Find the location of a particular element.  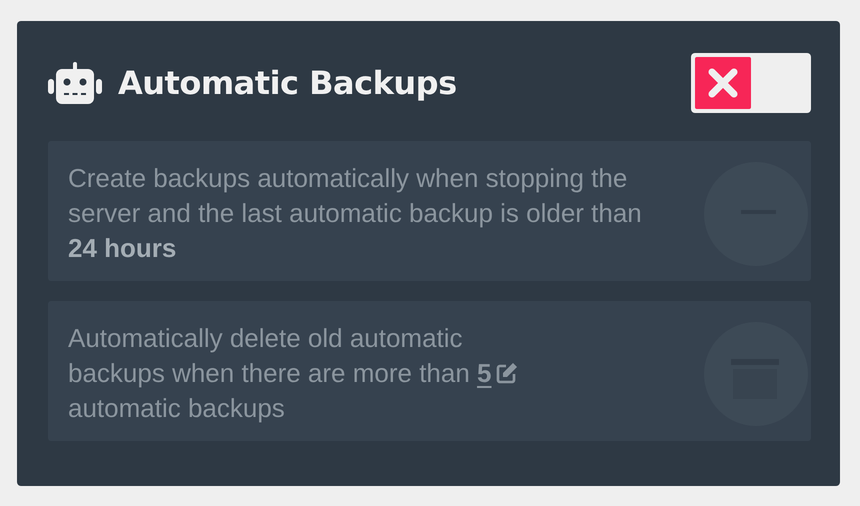

close-icon is located at coordinates (723, 83).